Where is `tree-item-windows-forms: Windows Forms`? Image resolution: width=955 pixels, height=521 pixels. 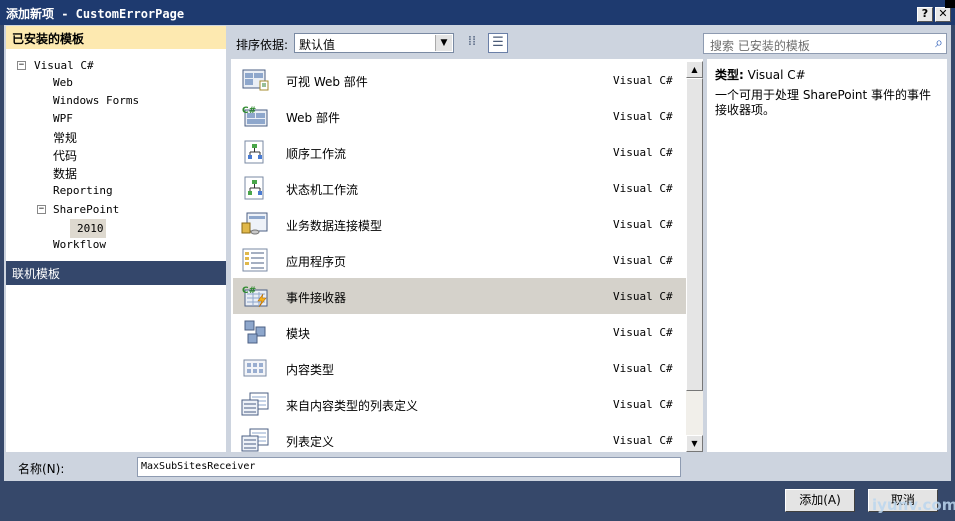 tree-item-windows-forms: Windows Forms is located at coordinates (96, 103).